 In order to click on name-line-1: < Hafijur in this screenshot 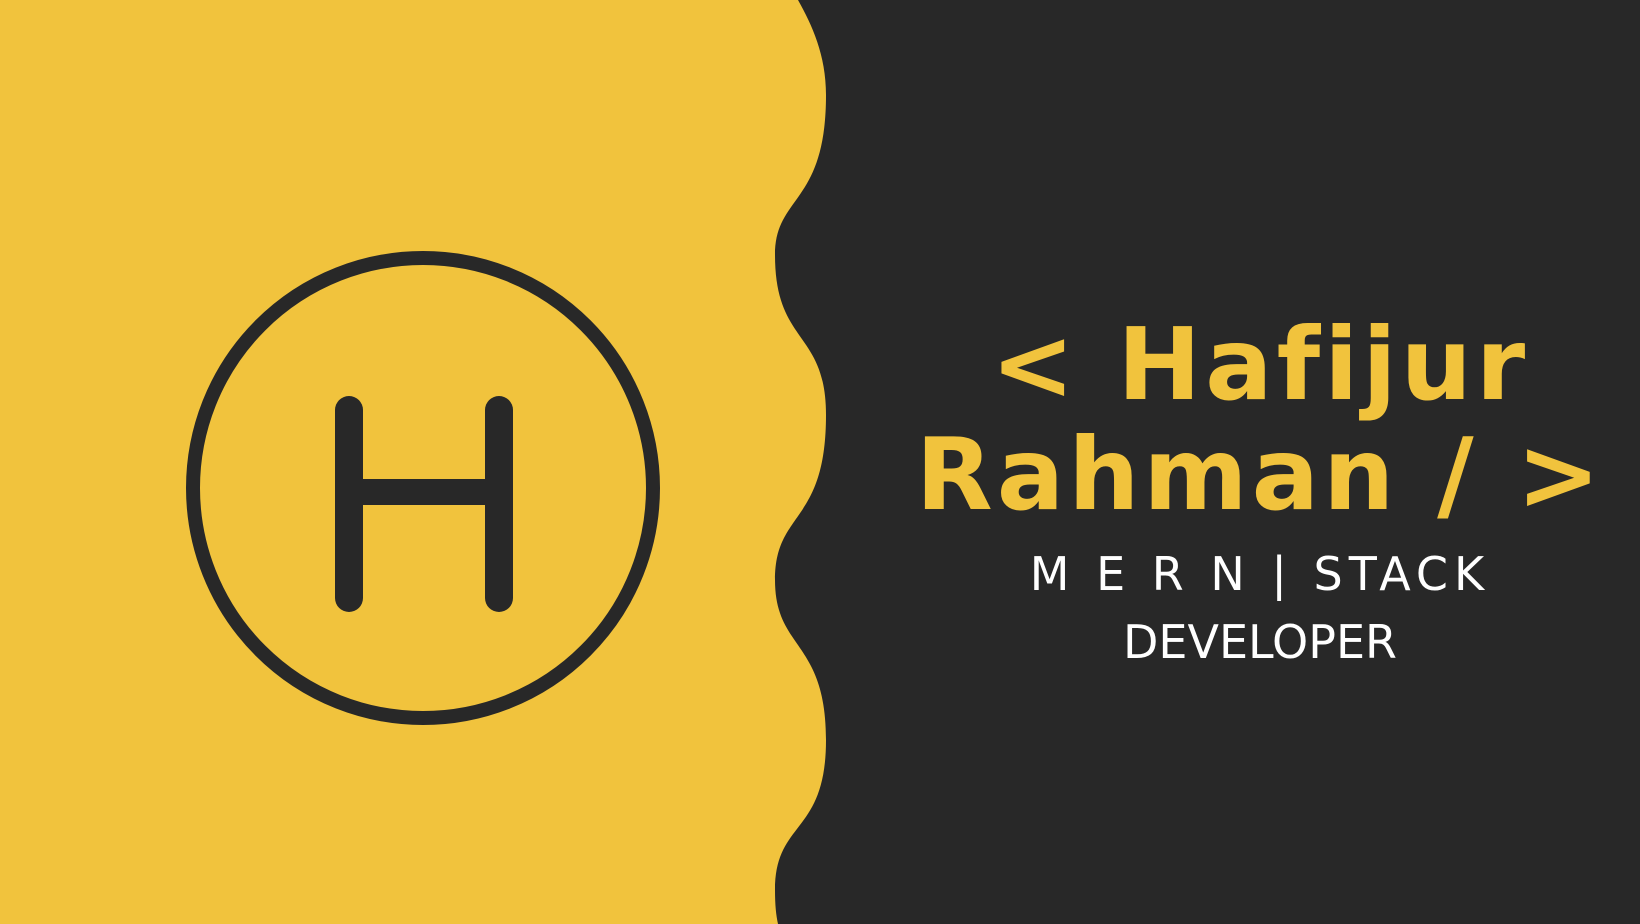, I will do `click(1260, 364)`.